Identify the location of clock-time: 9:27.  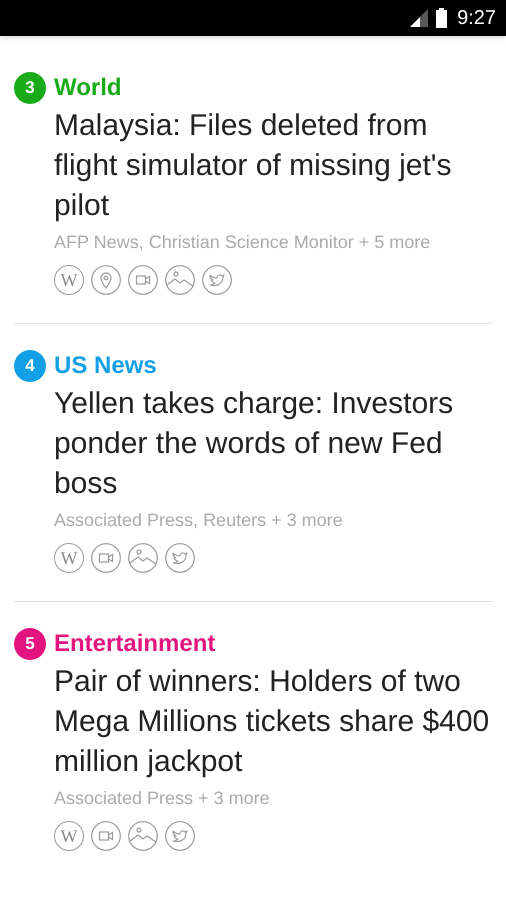
(476, 18).